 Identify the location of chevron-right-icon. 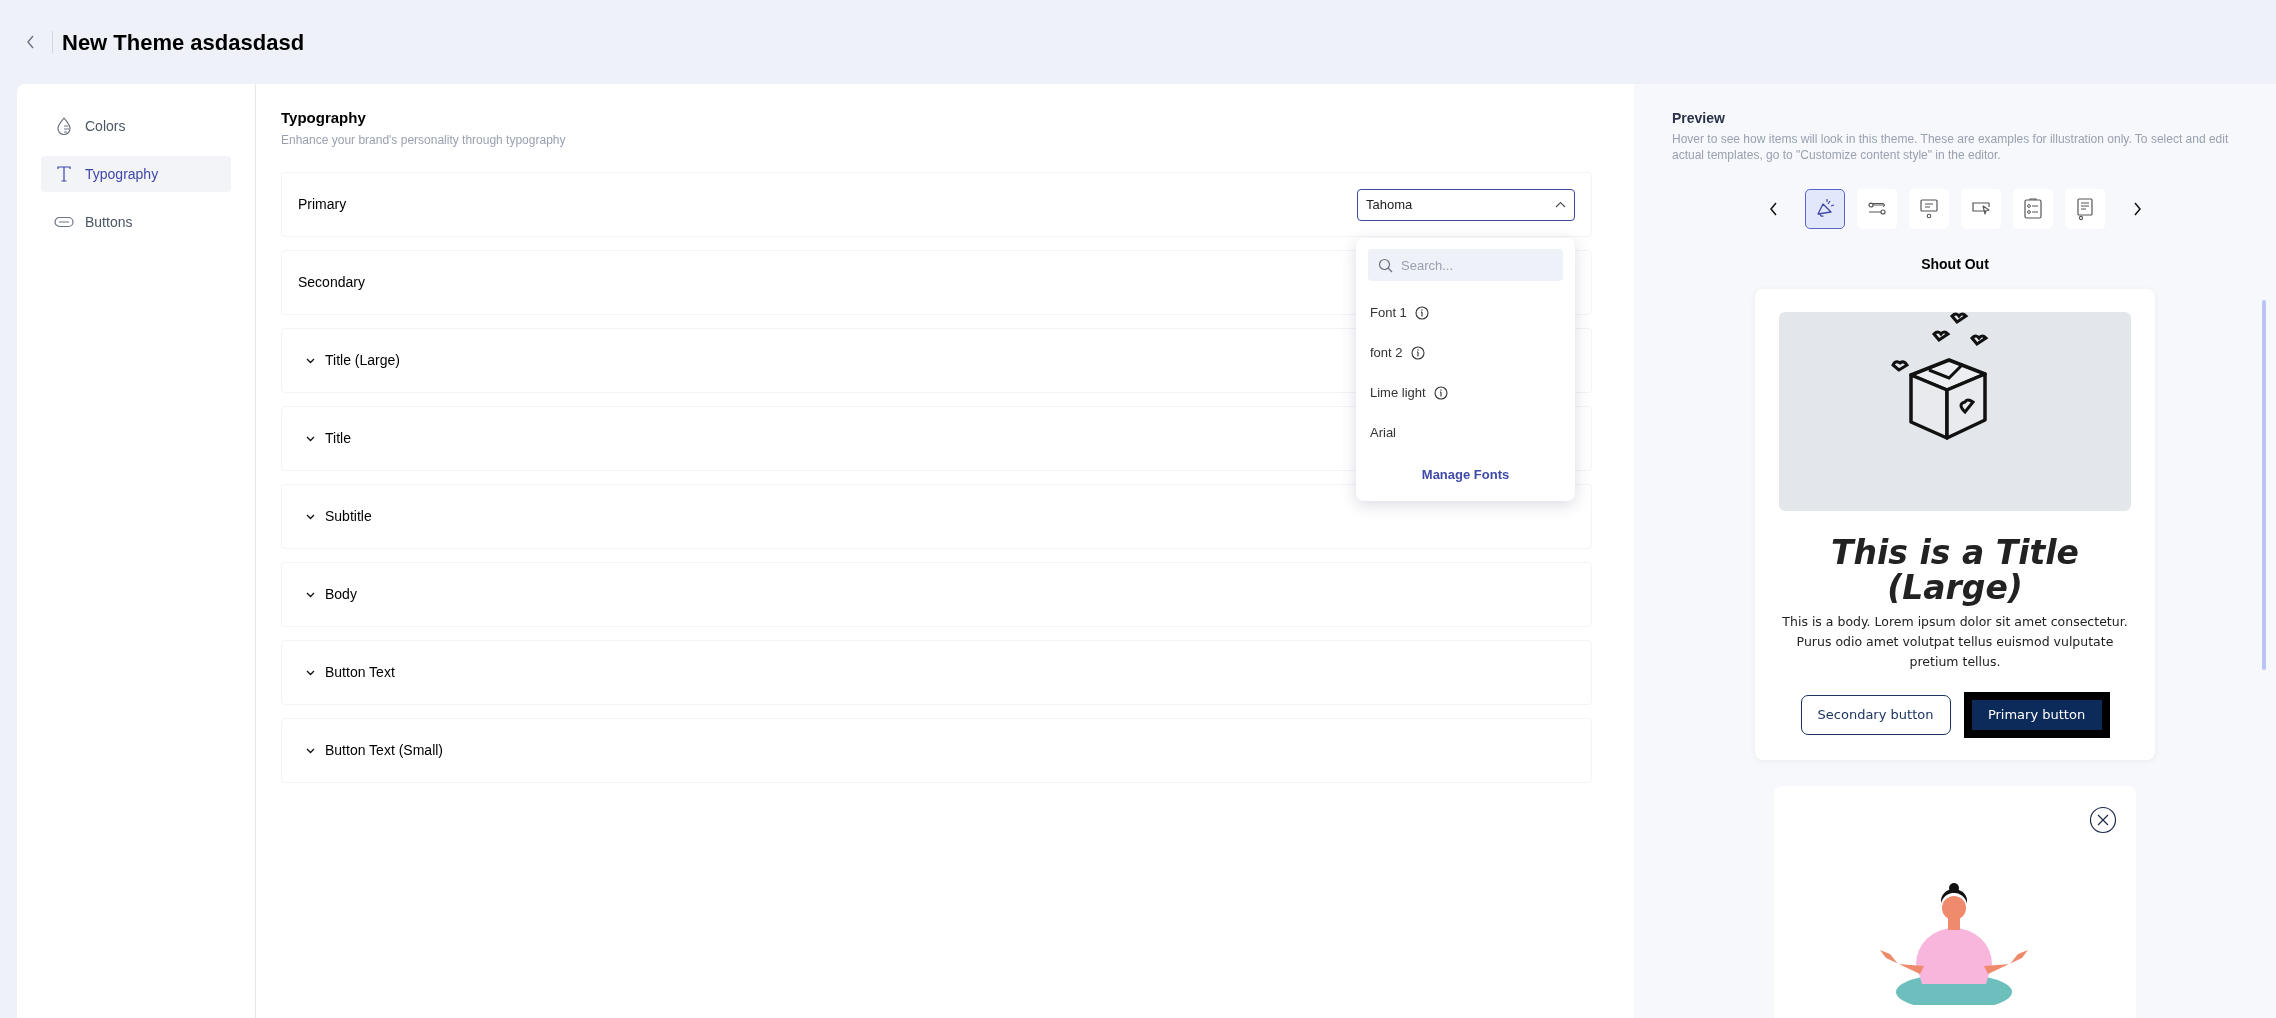
(2137, 209).